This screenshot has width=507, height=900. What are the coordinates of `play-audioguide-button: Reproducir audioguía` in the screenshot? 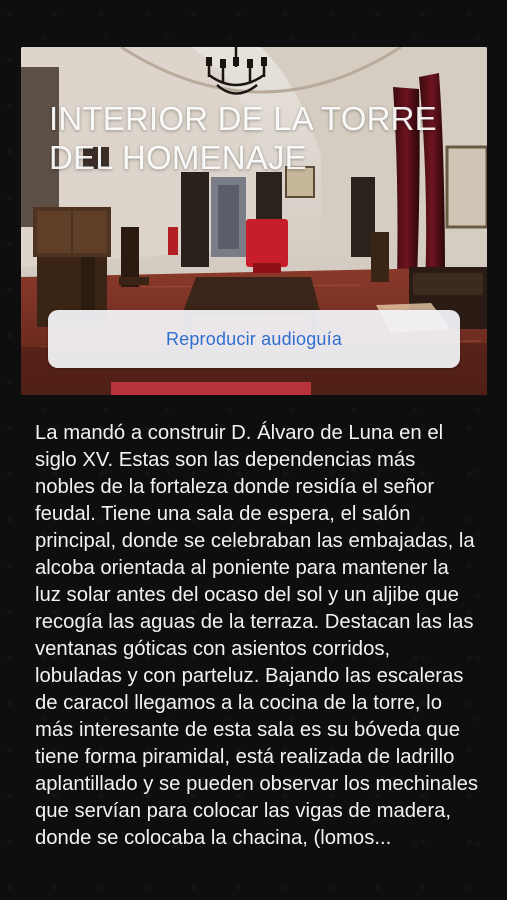 It's located at (254, 339).